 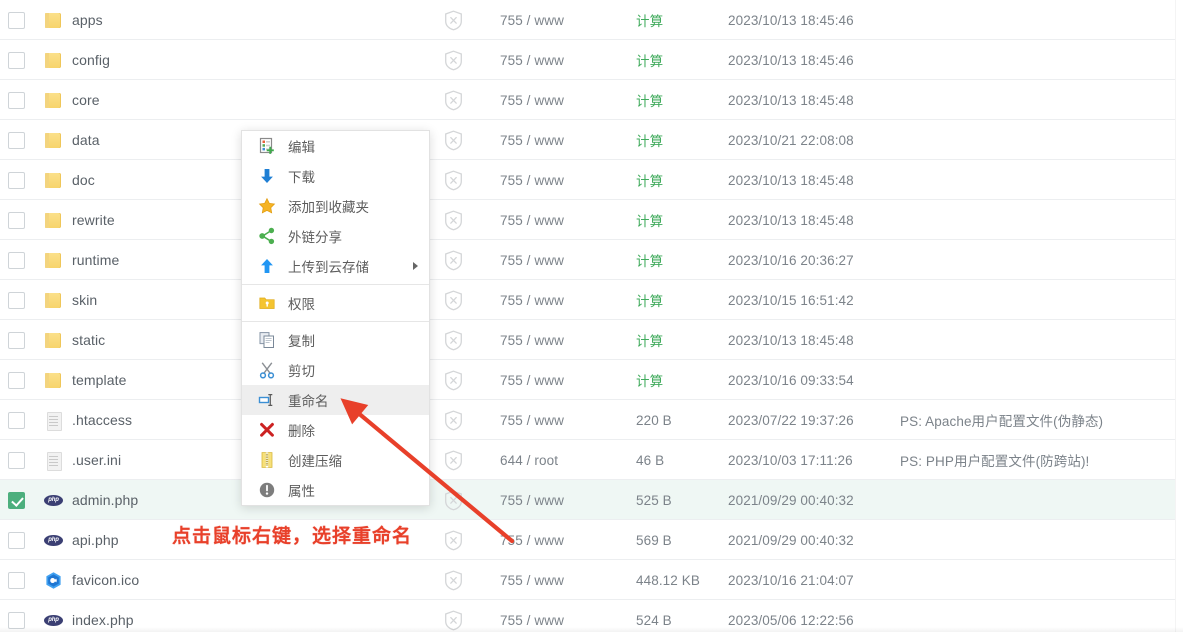 What do you see at coordinates (529, 460) in the screenshot?
I see `permissions-label: 644 / root` at bounding box center [529, 460].